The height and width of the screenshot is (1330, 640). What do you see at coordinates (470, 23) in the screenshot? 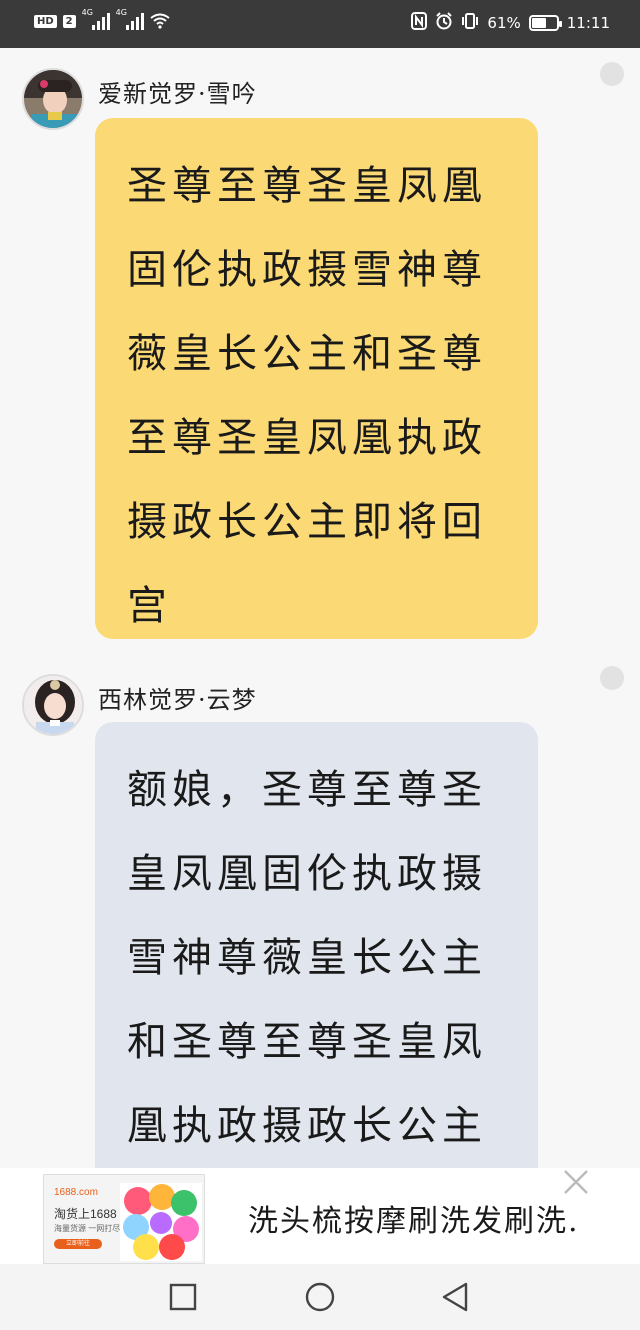
I see `vibrate-icon` at bounding box center [470, 23].